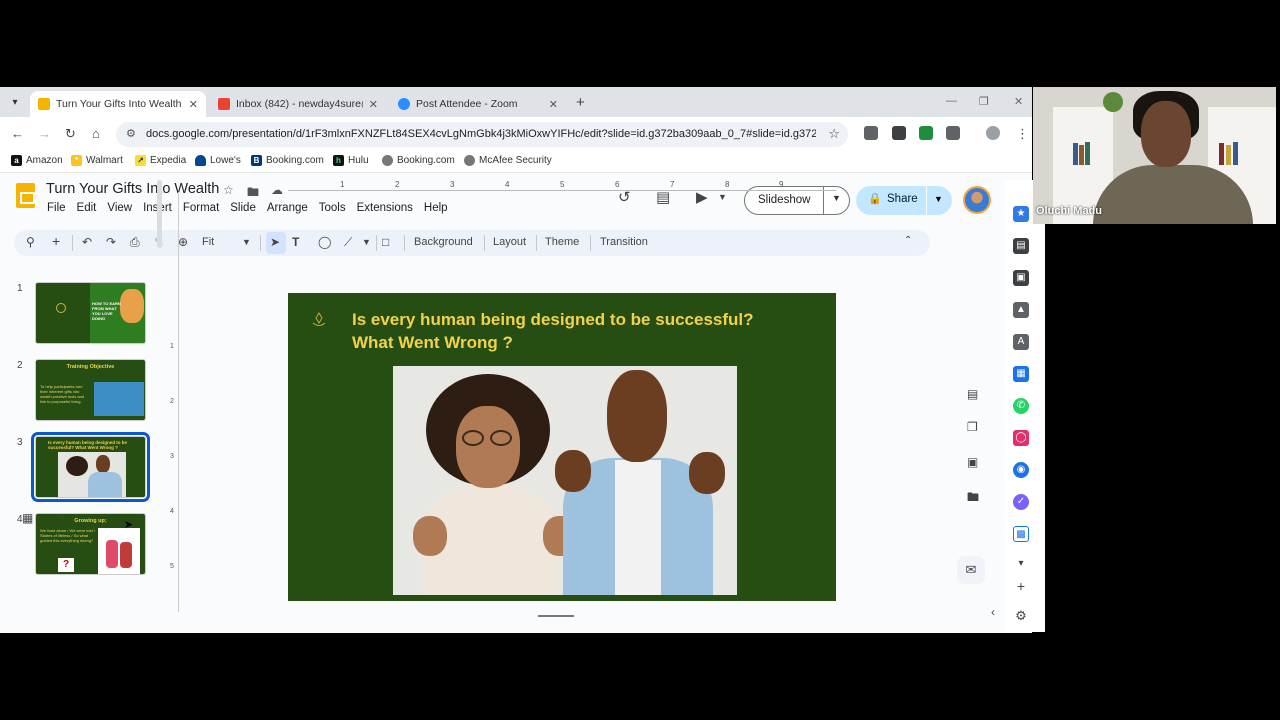 The width and height of the screenshot is (1280, 720). What do you see at coordinates (324, 242) in the screenshot?
I see `shape-icon: ◯` at bounding box center [324, 242].